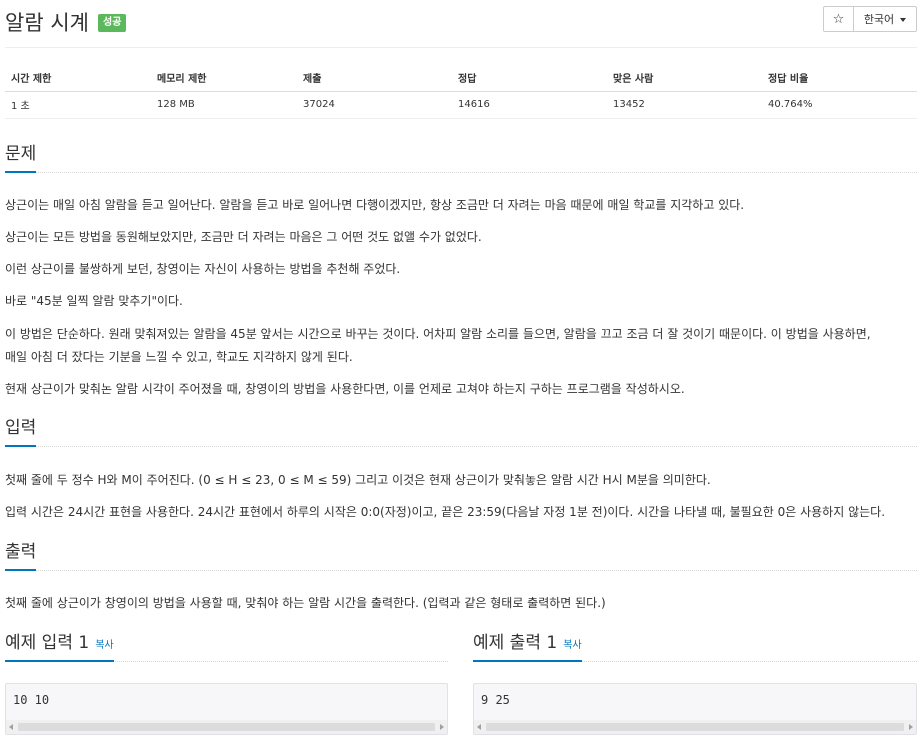 This screenshot has height=744, width=922. I want to click on title-button-group: ☆ 한국어, so click(870, 19).